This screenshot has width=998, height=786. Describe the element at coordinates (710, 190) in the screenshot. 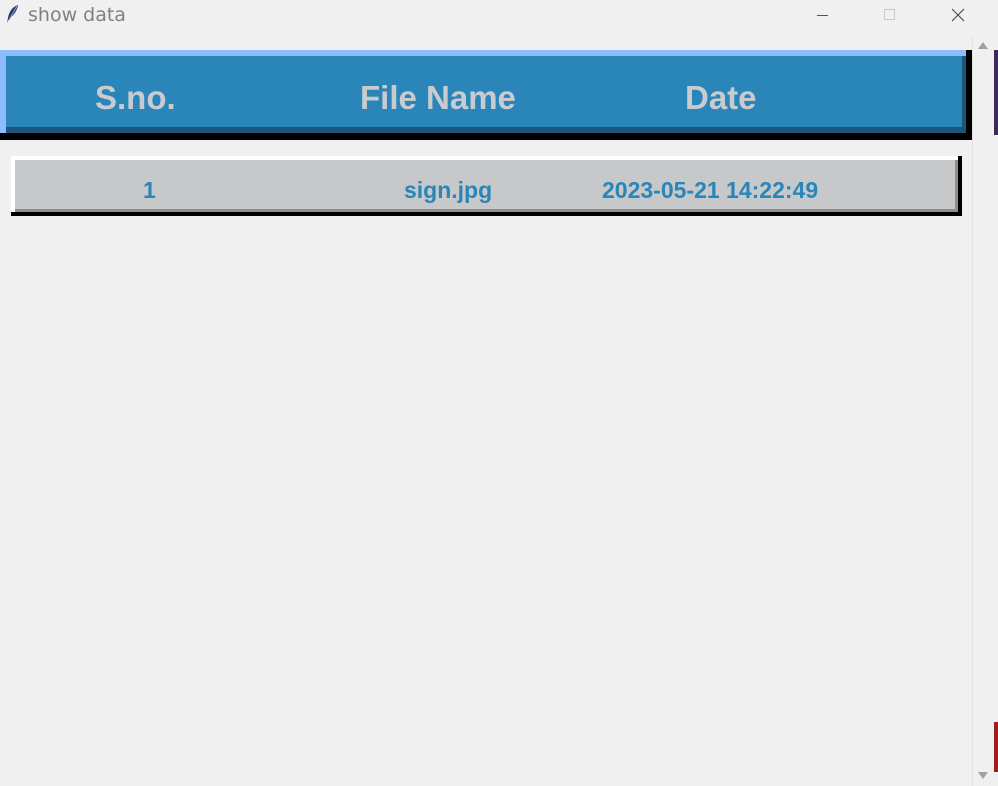

I see `cell-date: 2023-05-21 14:22:49` at that location.